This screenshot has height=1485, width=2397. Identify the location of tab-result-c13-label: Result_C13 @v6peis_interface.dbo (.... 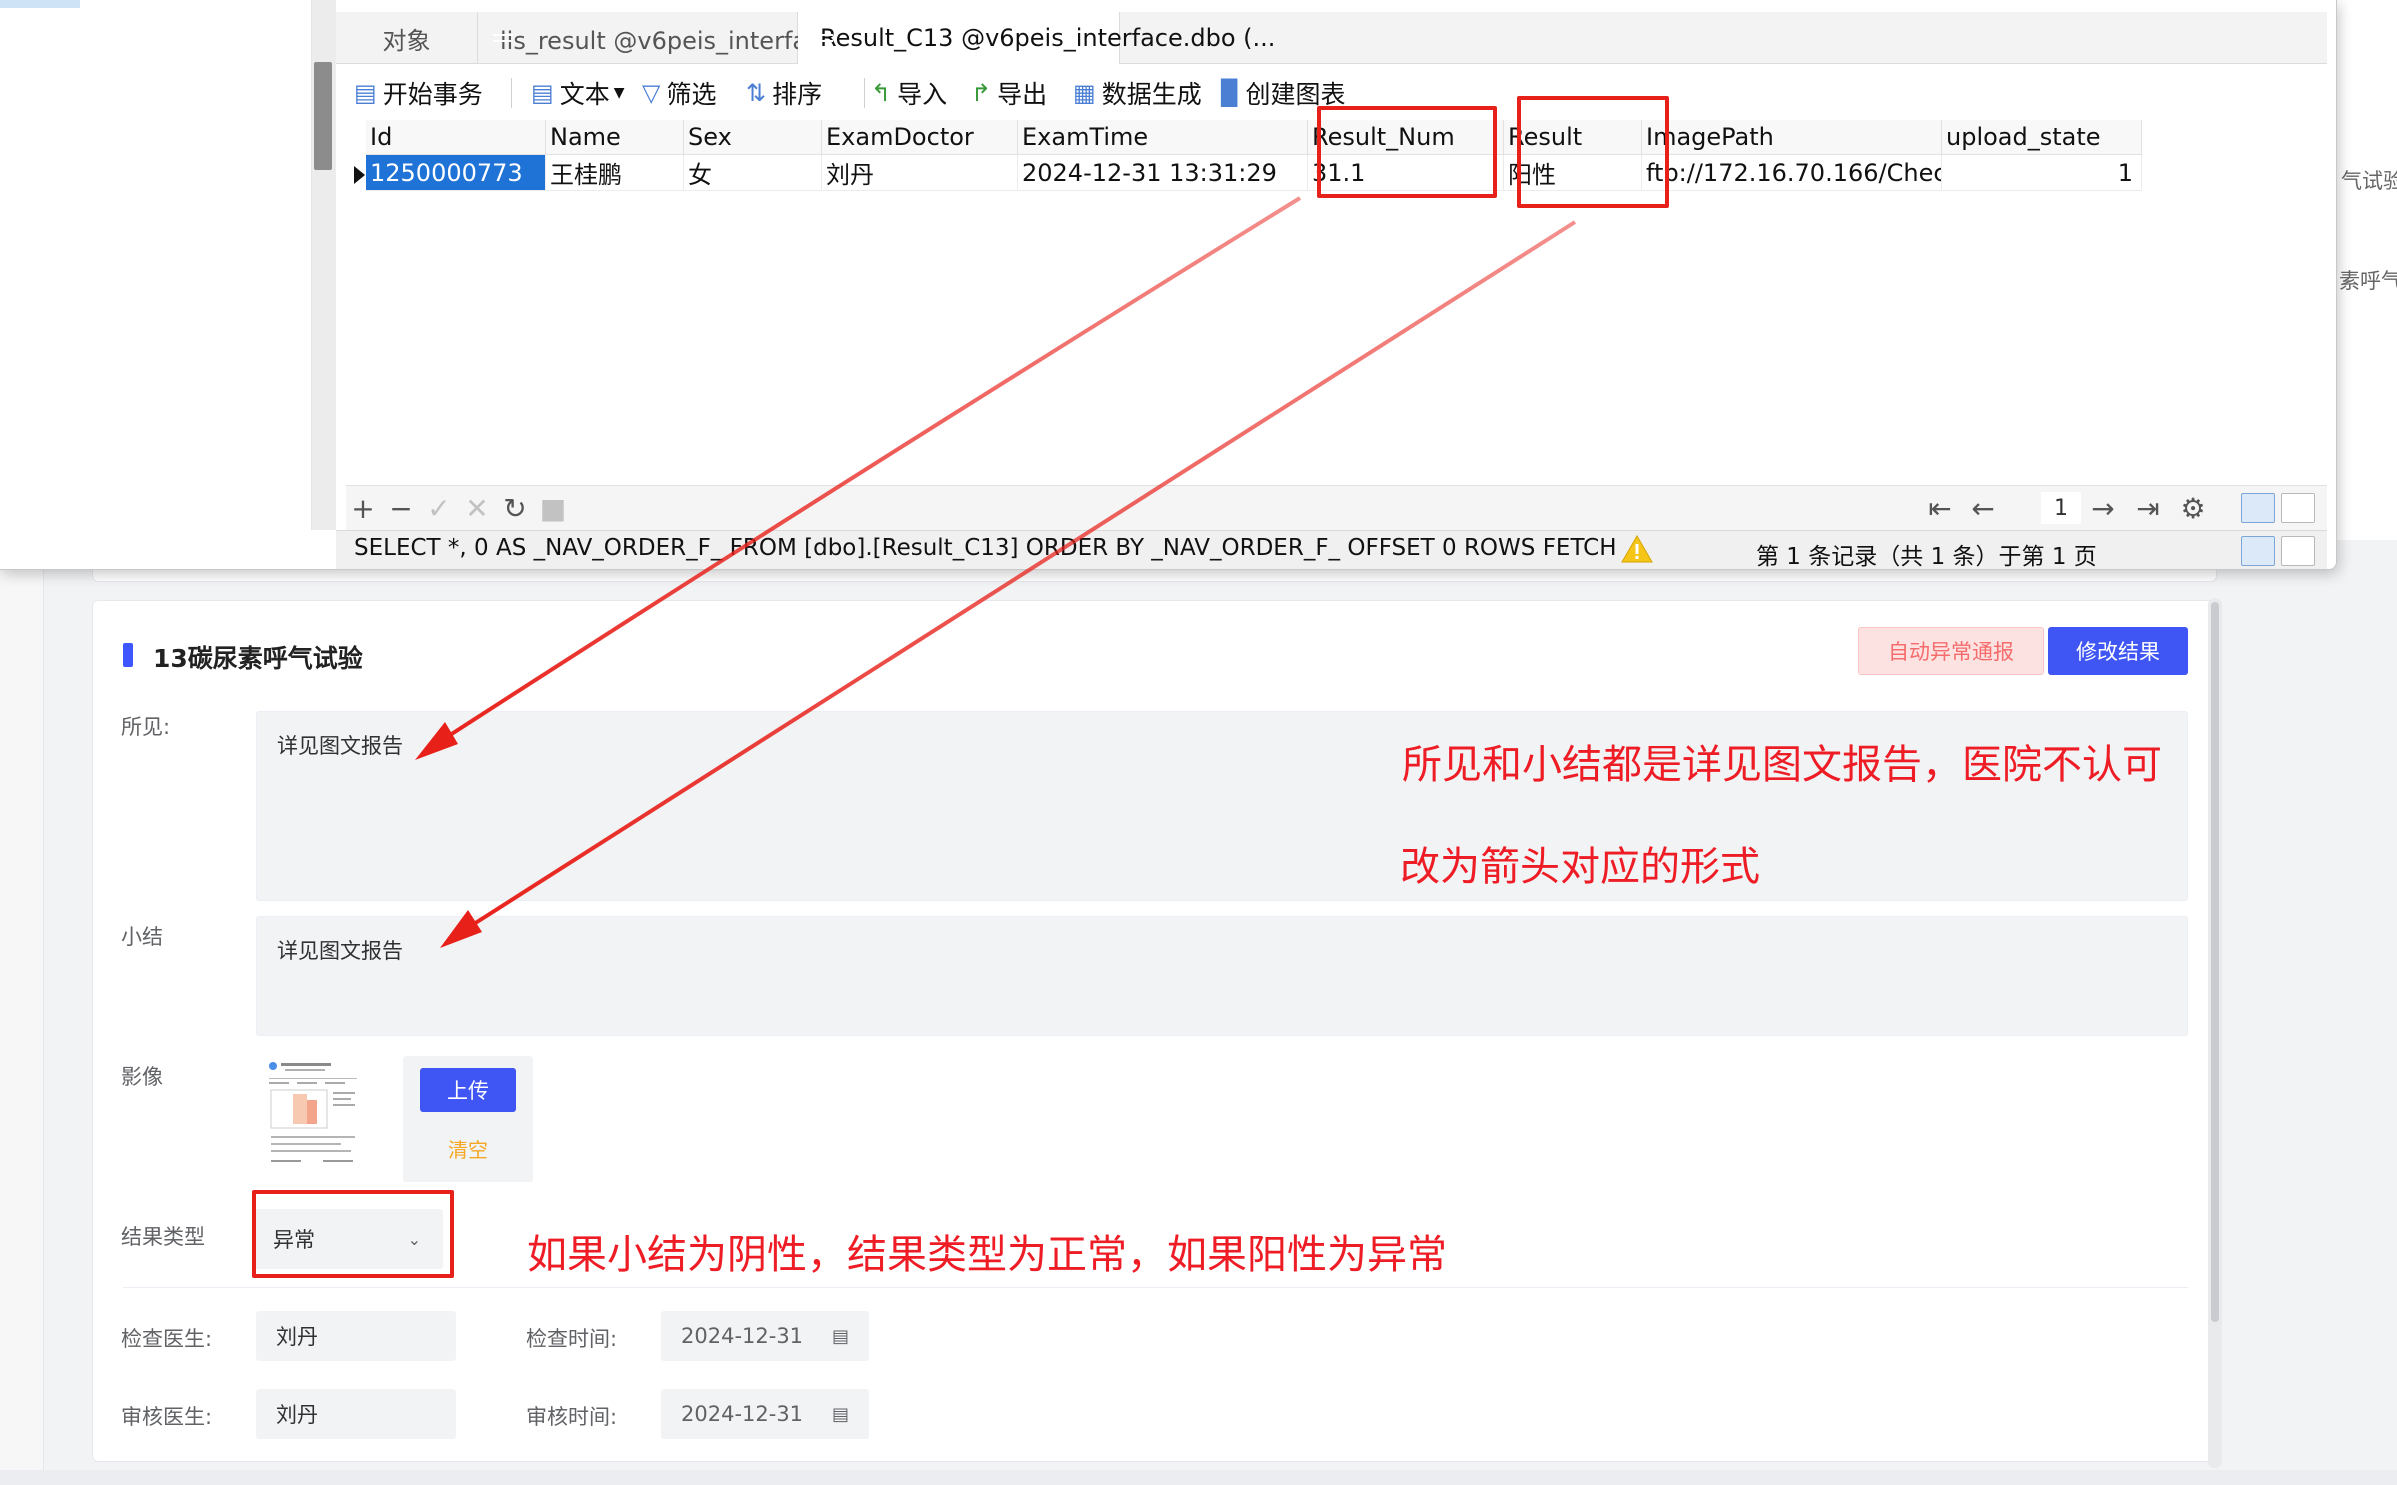
(1048, 38).